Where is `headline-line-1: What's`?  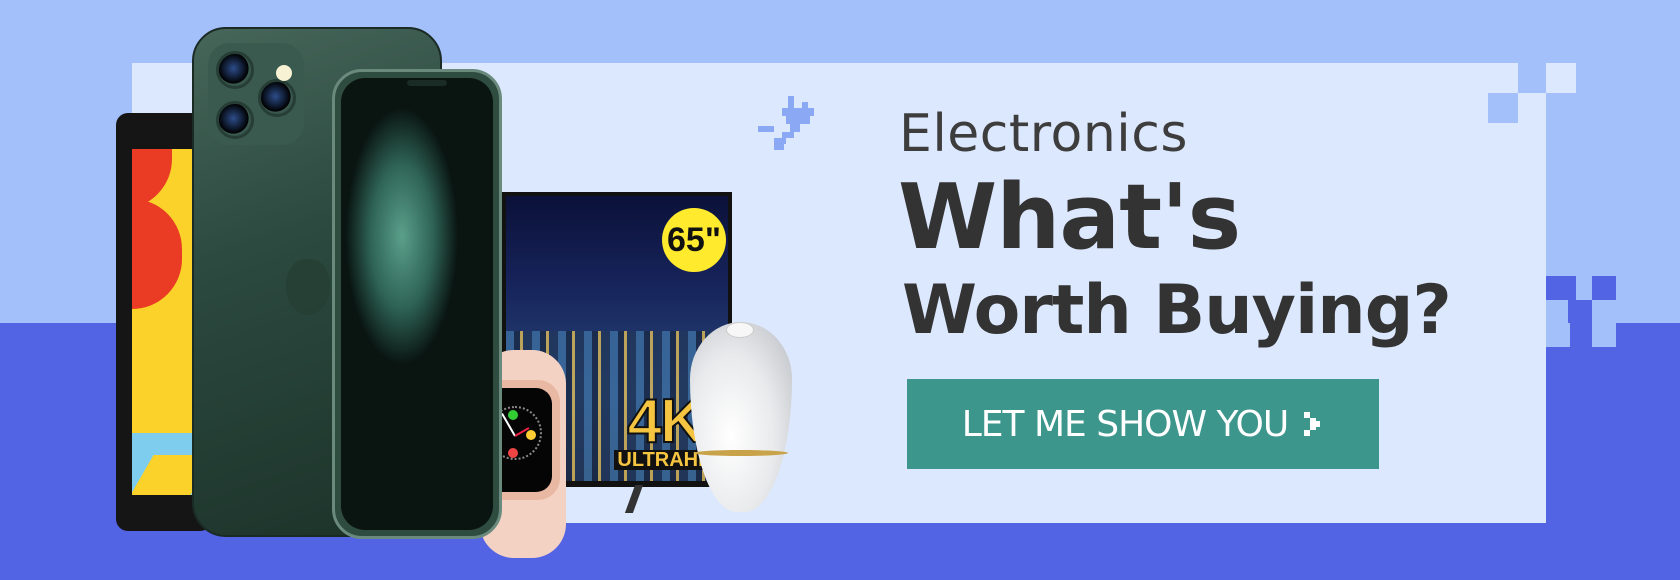
headline-line-1: What's is located at coordinates (1069, 217).